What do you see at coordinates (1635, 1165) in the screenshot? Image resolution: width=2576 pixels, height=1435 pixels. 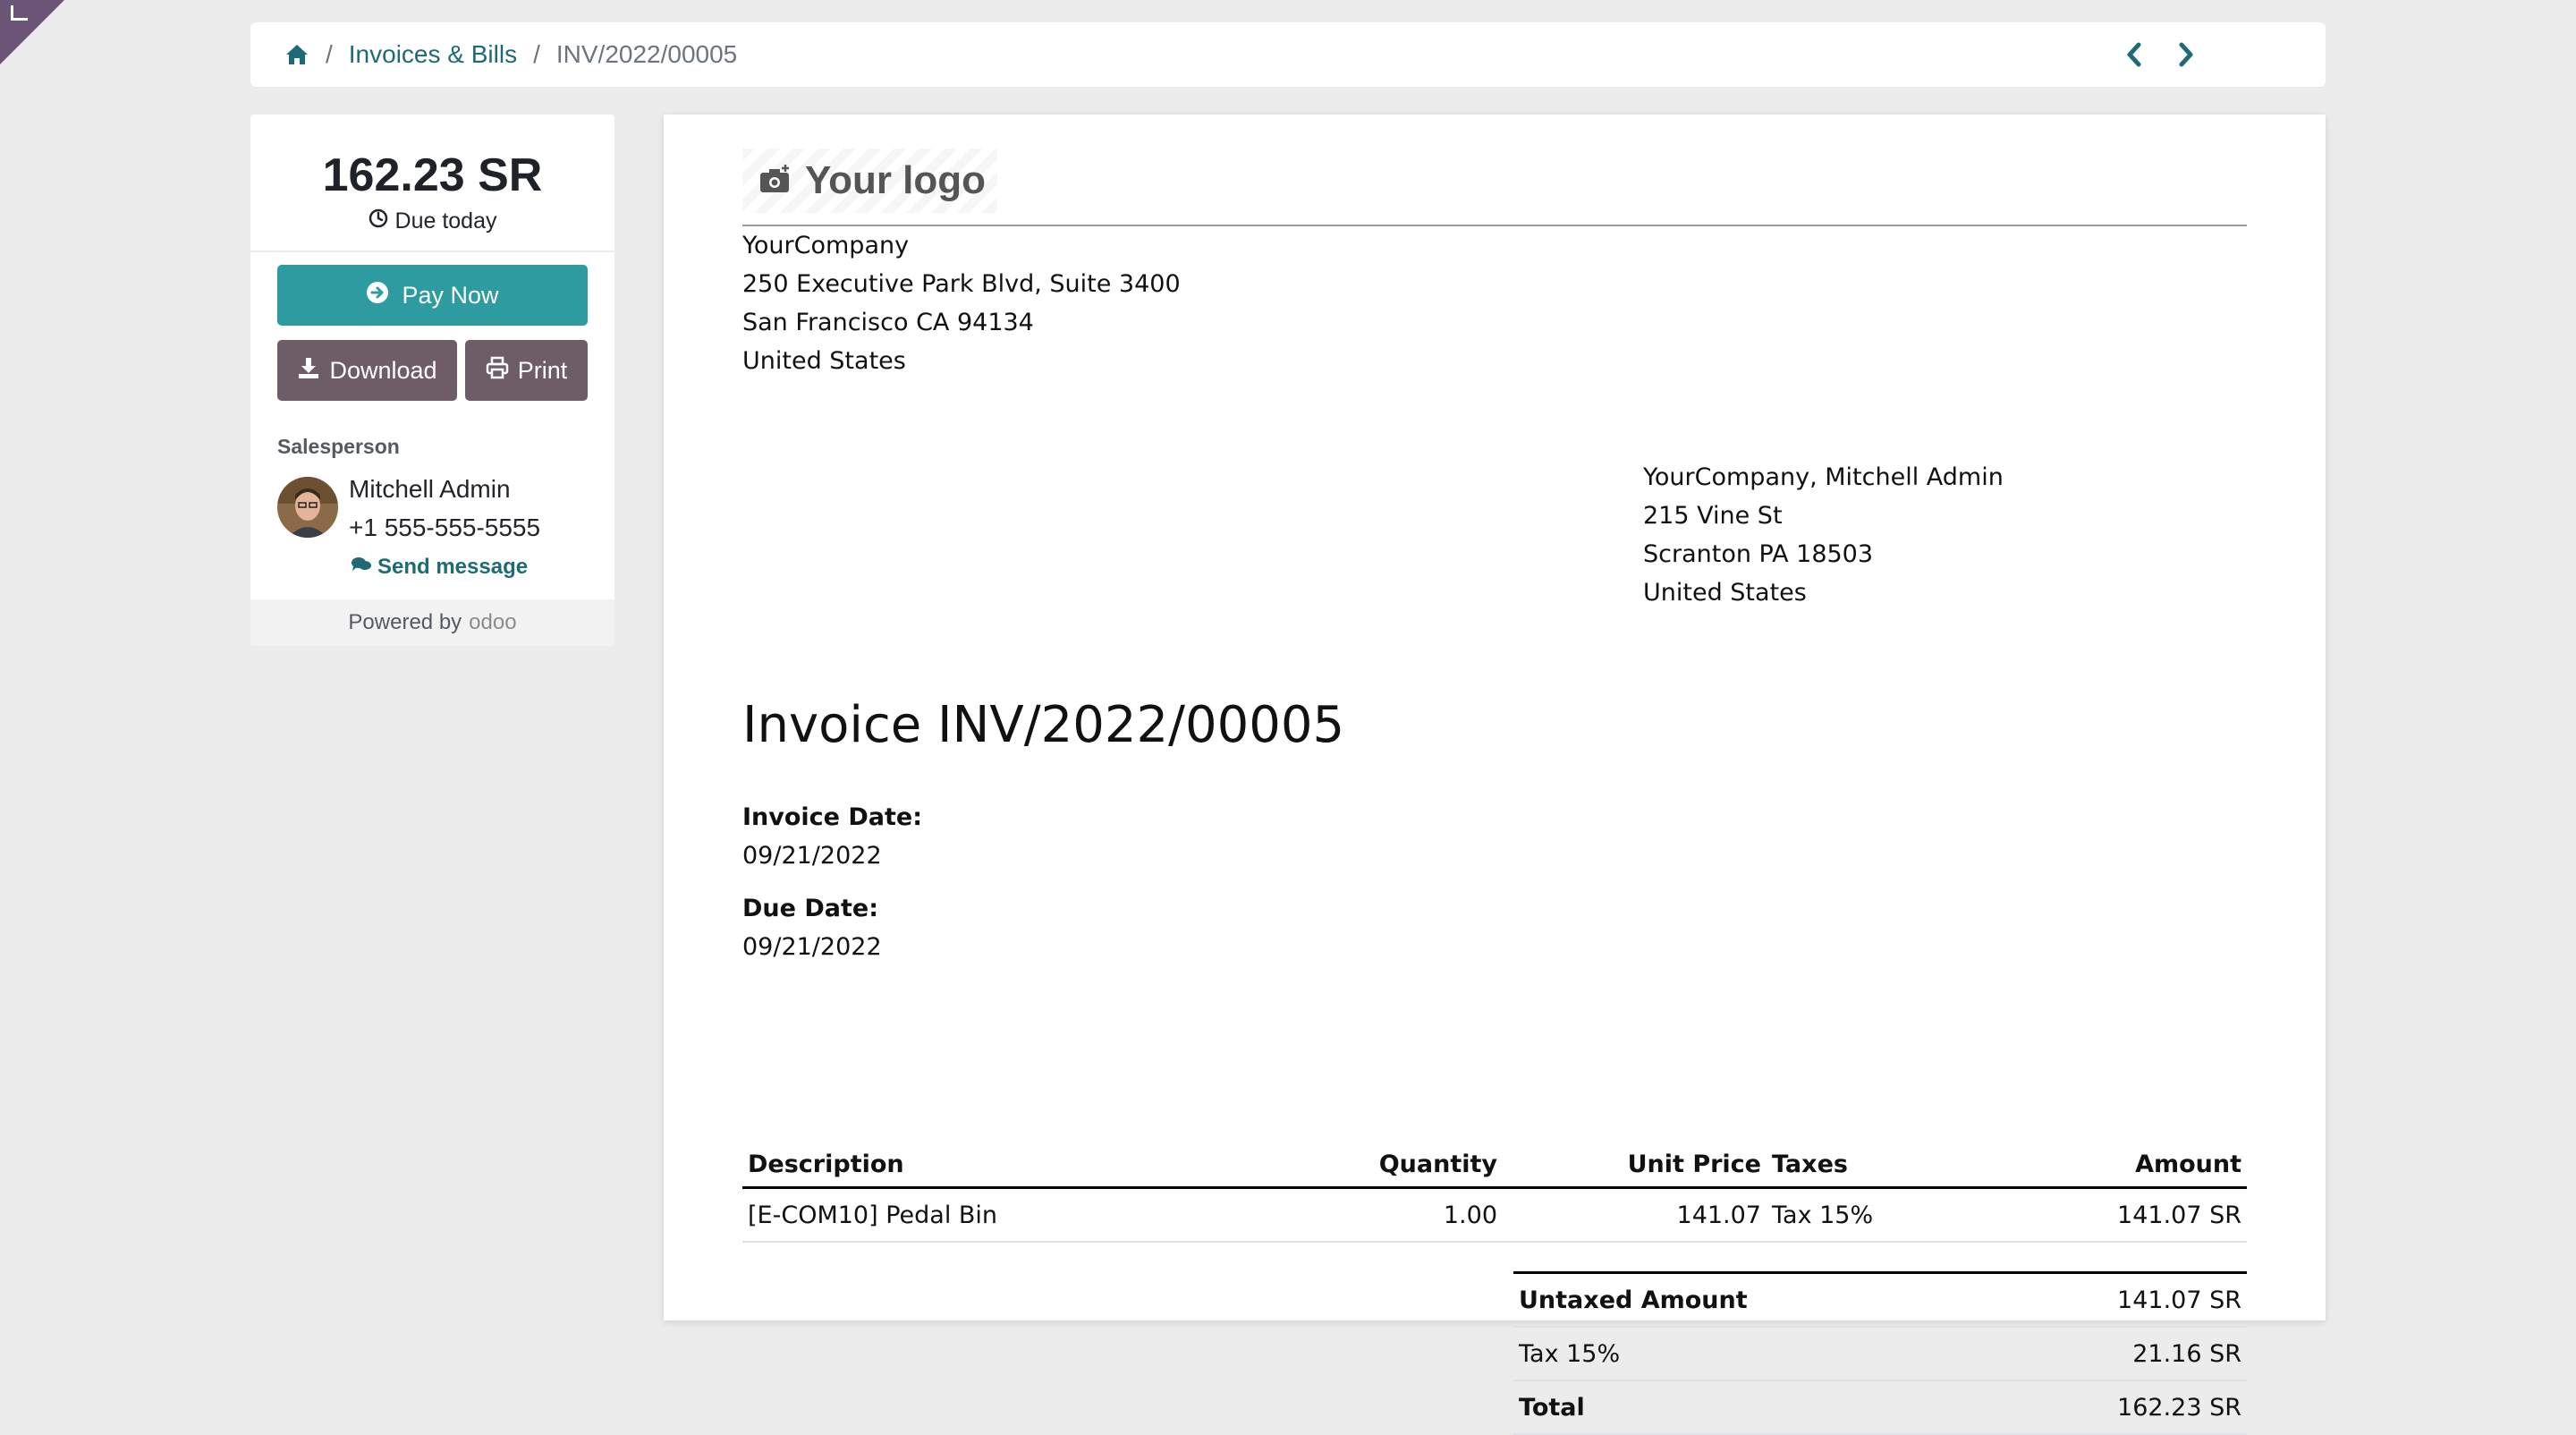 I see `column-header-unit-price: Unit Price` at bounding box center [1635, 1165].